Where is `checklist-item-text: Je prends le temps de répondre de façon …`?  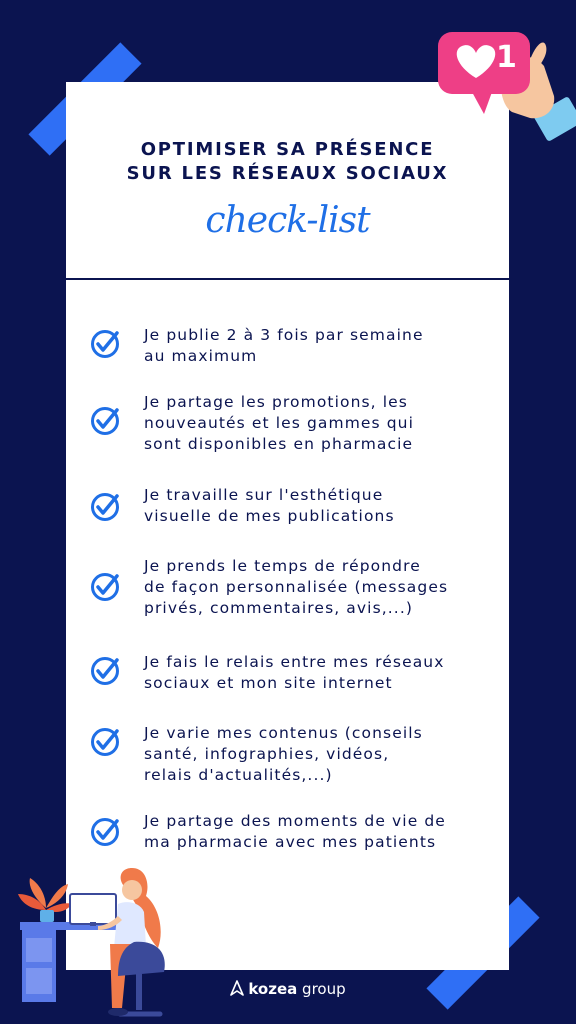
checklist-item-text: Je prends le temps de répondre de façon … is located at coordinates (319, 587).